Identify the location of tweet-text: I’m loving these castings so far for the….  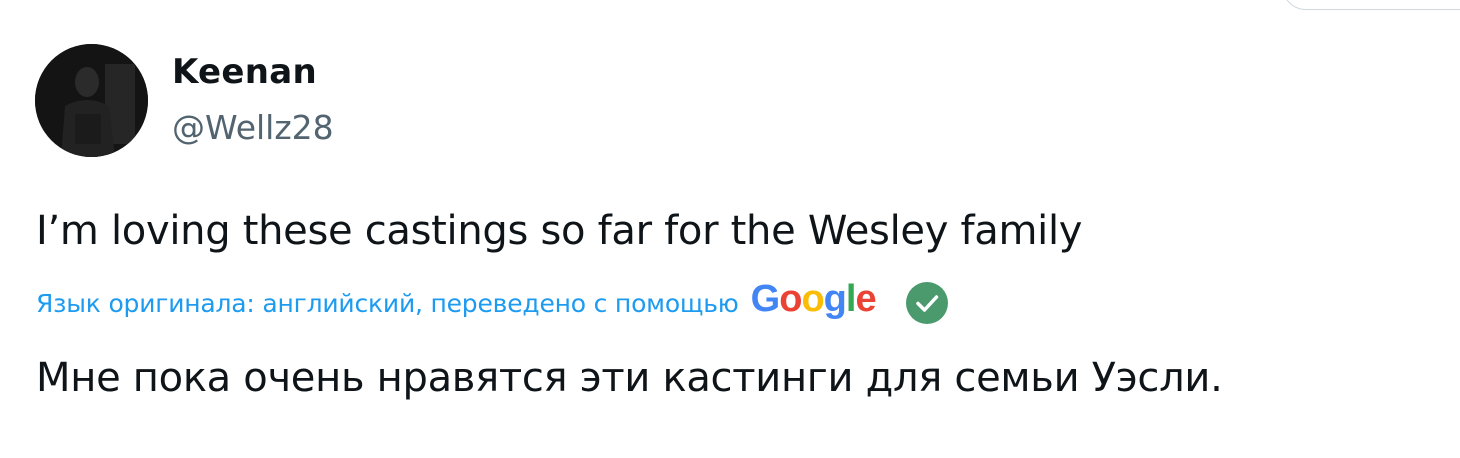
(559, 231).